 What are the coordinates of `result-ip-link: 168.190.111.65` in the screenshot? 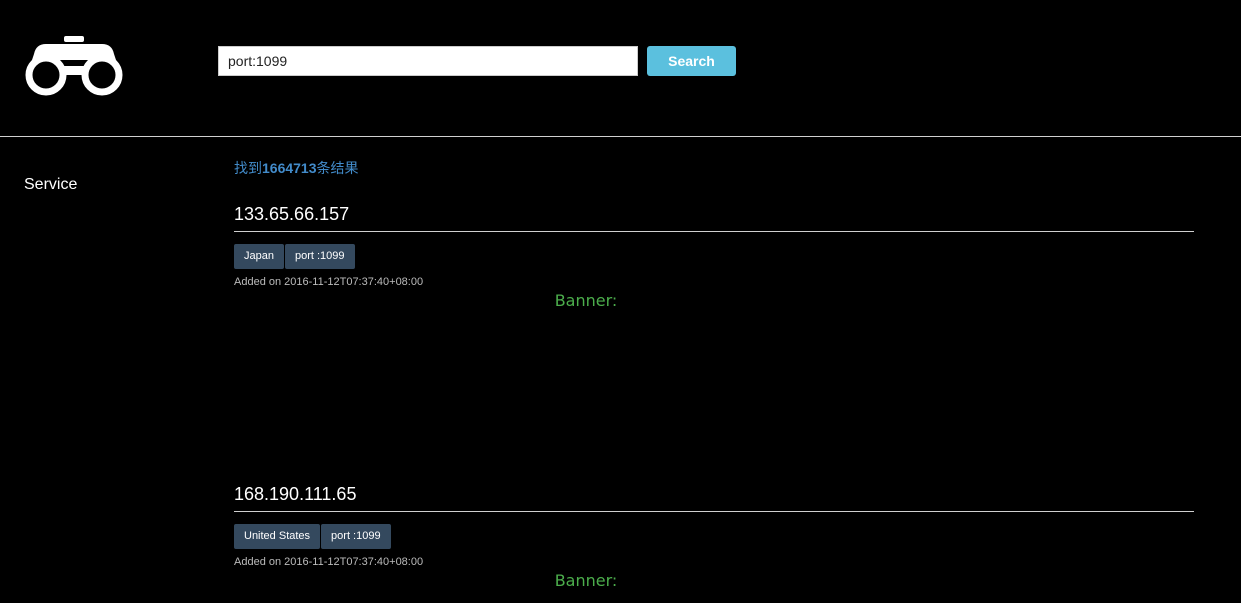 It's located at (714, 496).